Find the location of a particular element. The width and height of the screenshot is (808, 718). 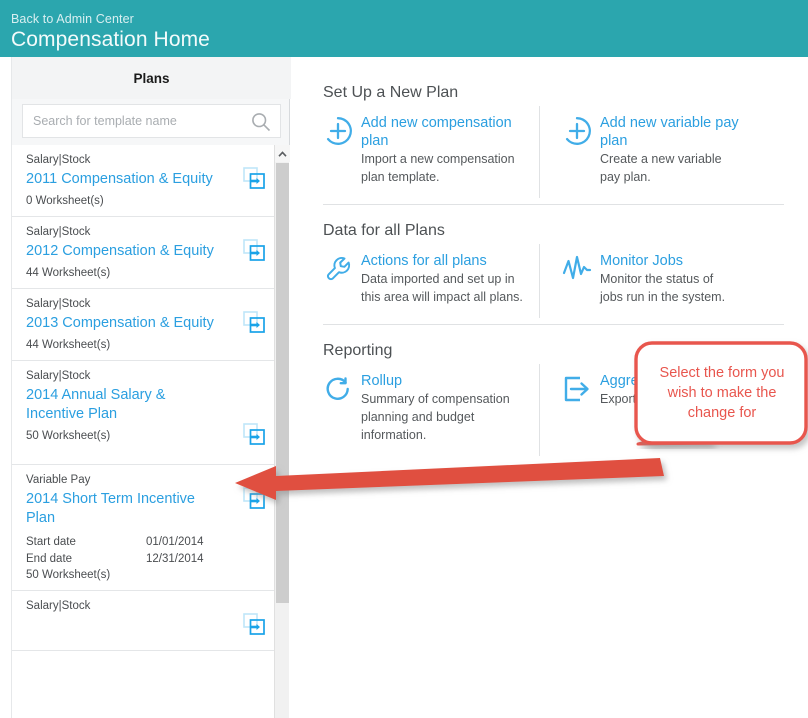

section-title: Reporting is located at coordinates (358, 350).